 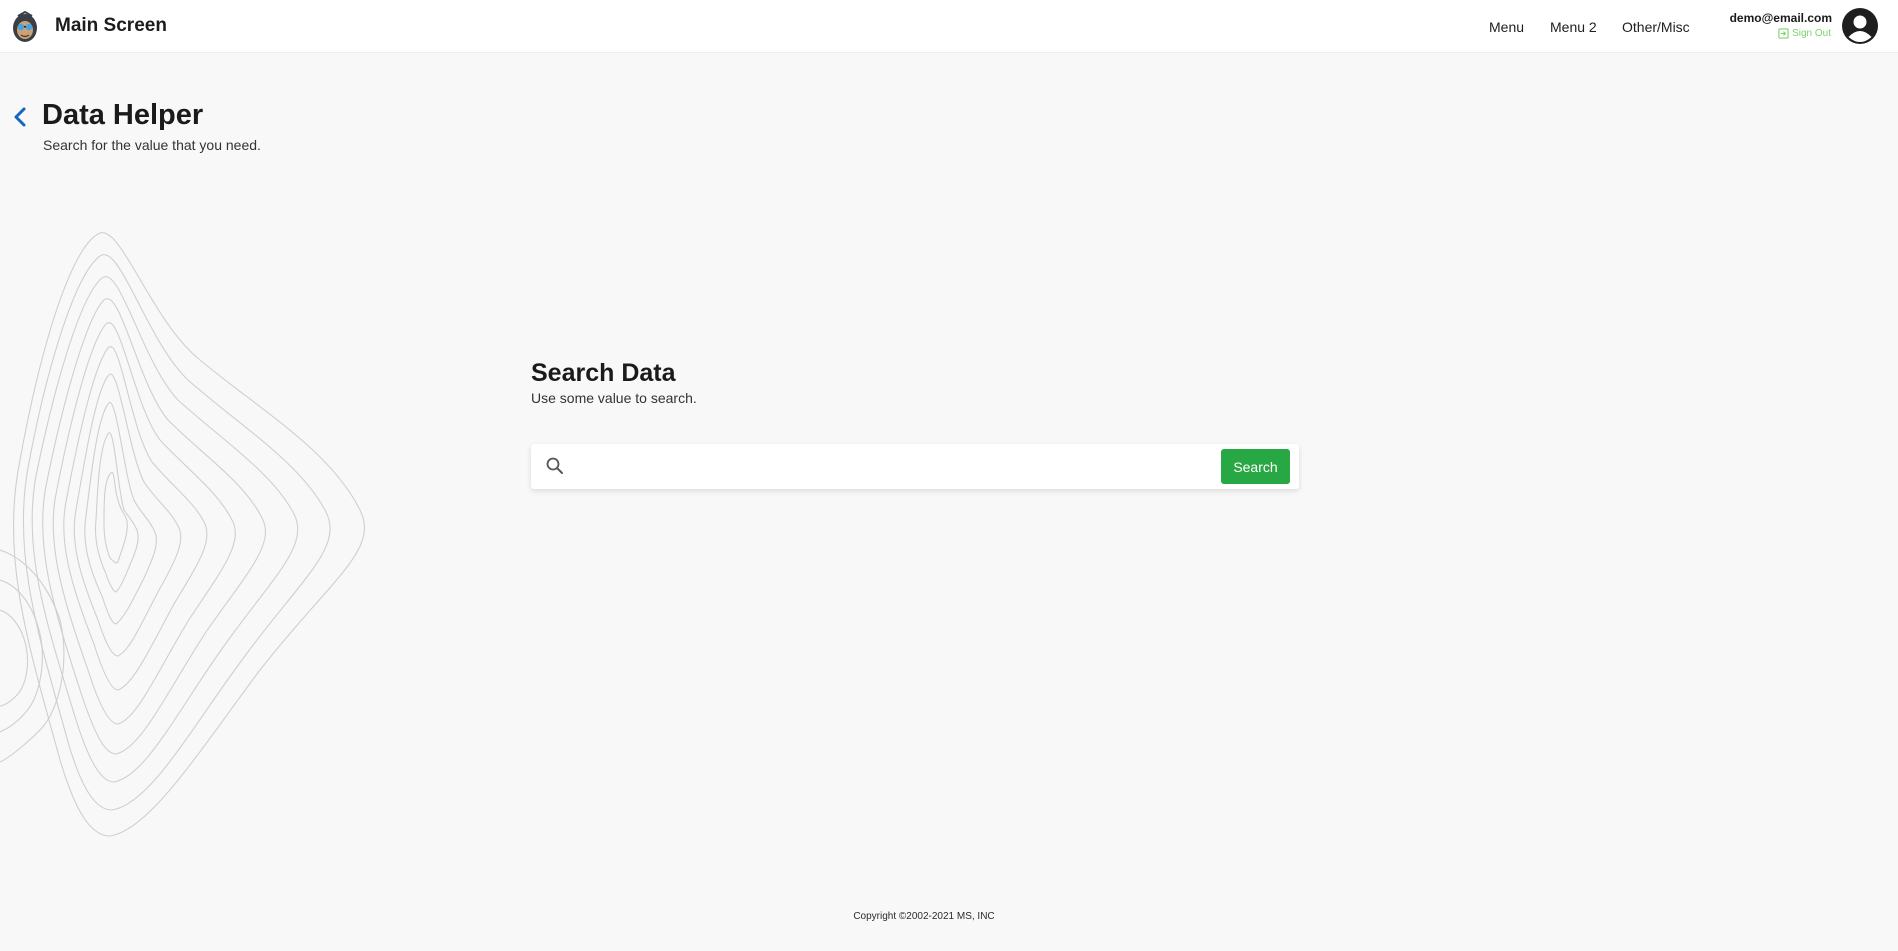 I want to click on search-bar: Search, so click(x=915, y=466).